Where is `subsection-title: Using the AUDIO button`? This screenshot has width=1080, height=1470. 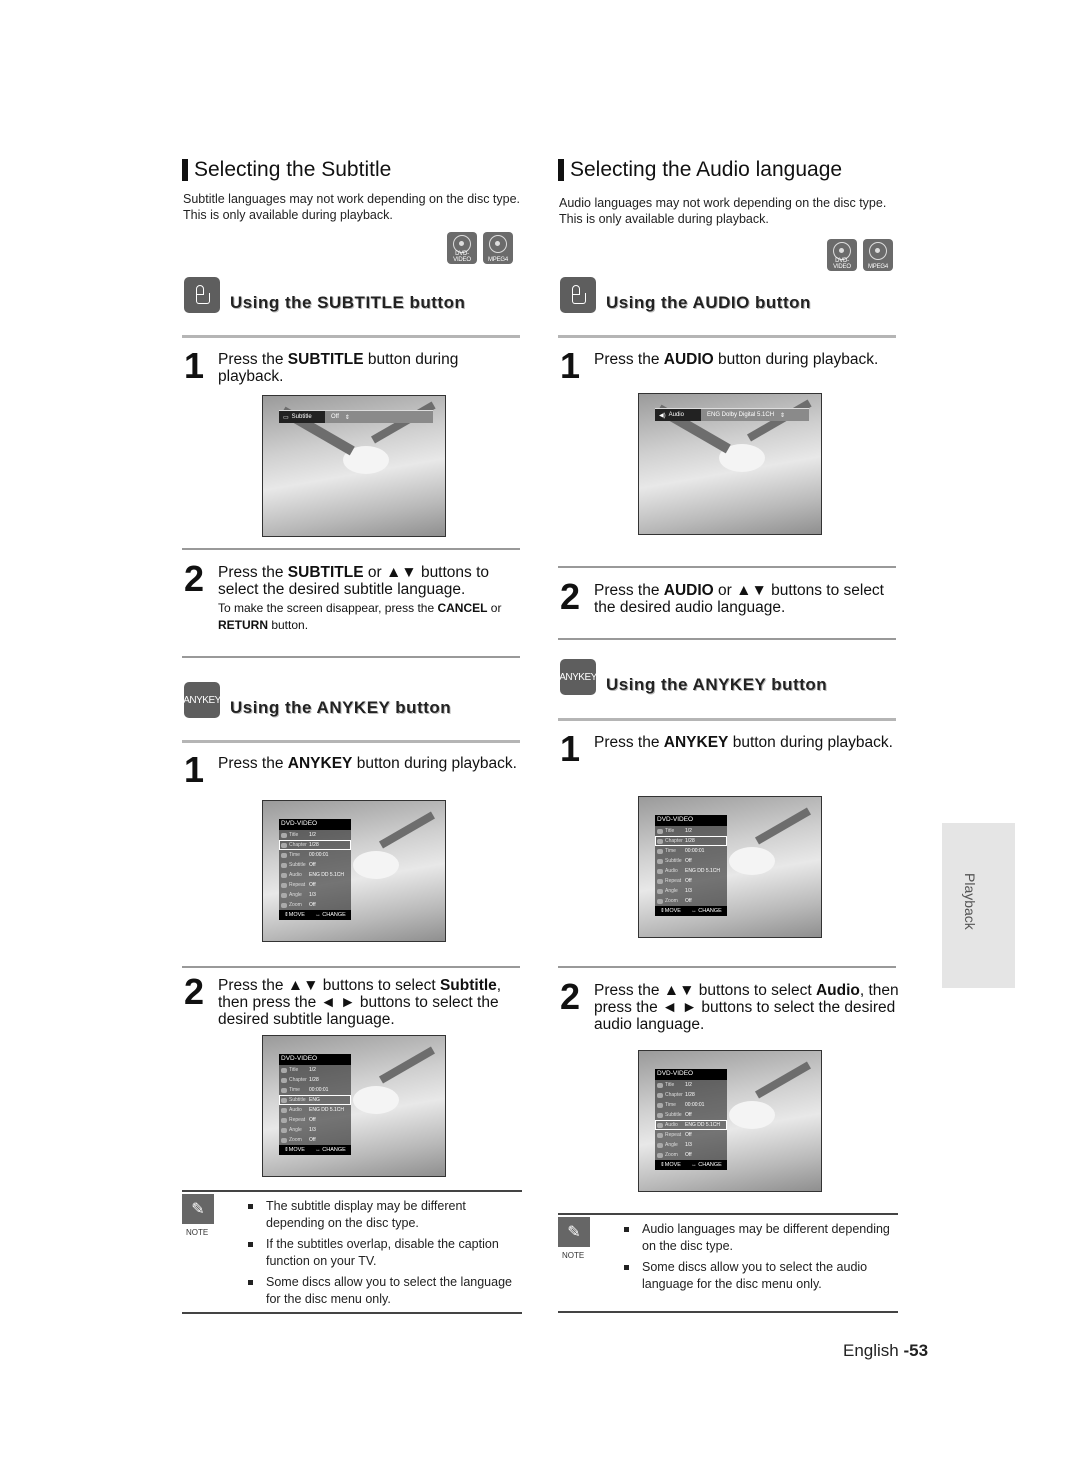 subsection-title: Using the AUDIO button is located at coordinates (708, 302).